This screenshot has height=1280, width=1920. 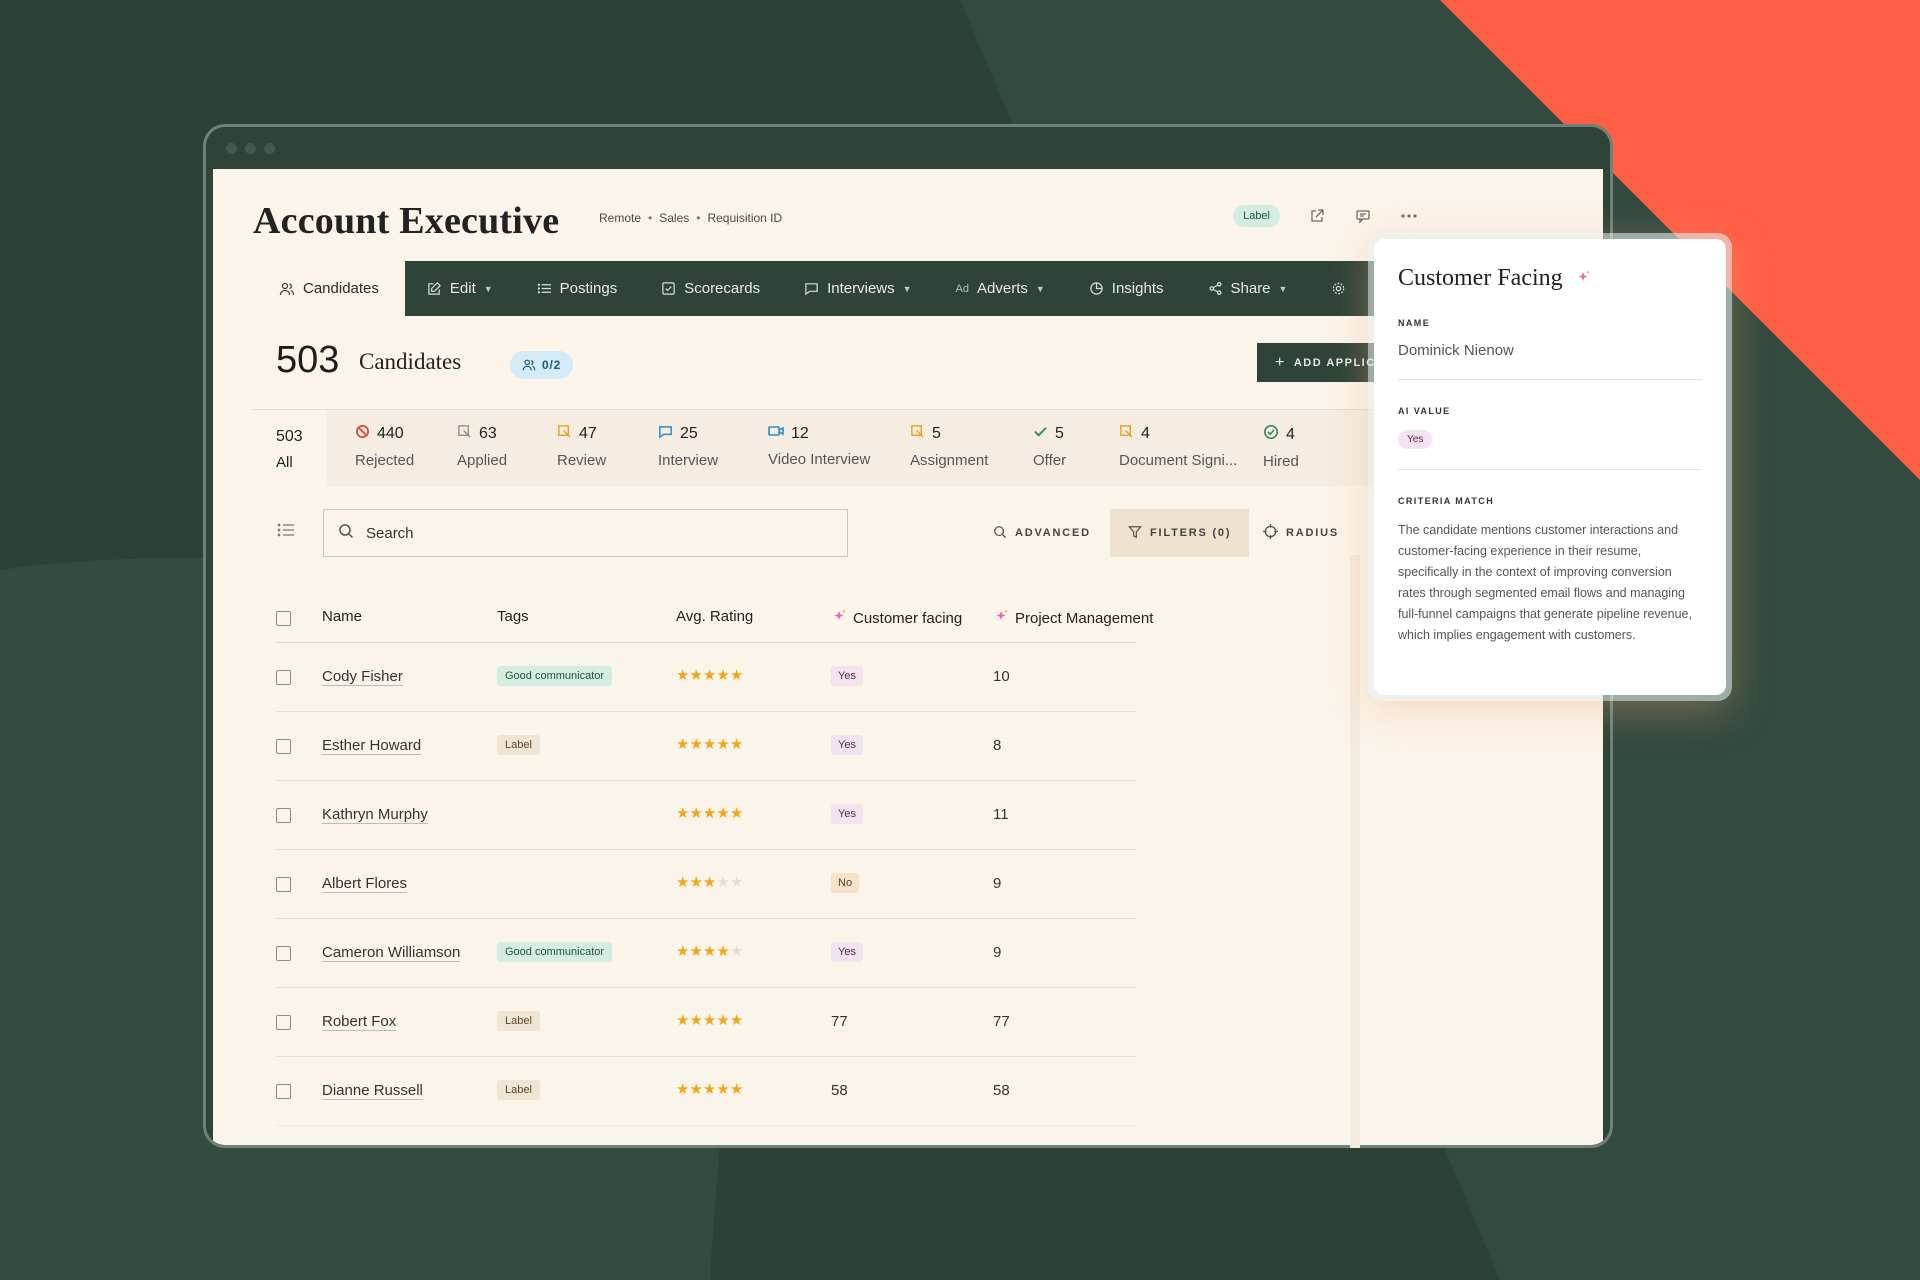 I want to click on table-fade, so click(x=803, y=1125).